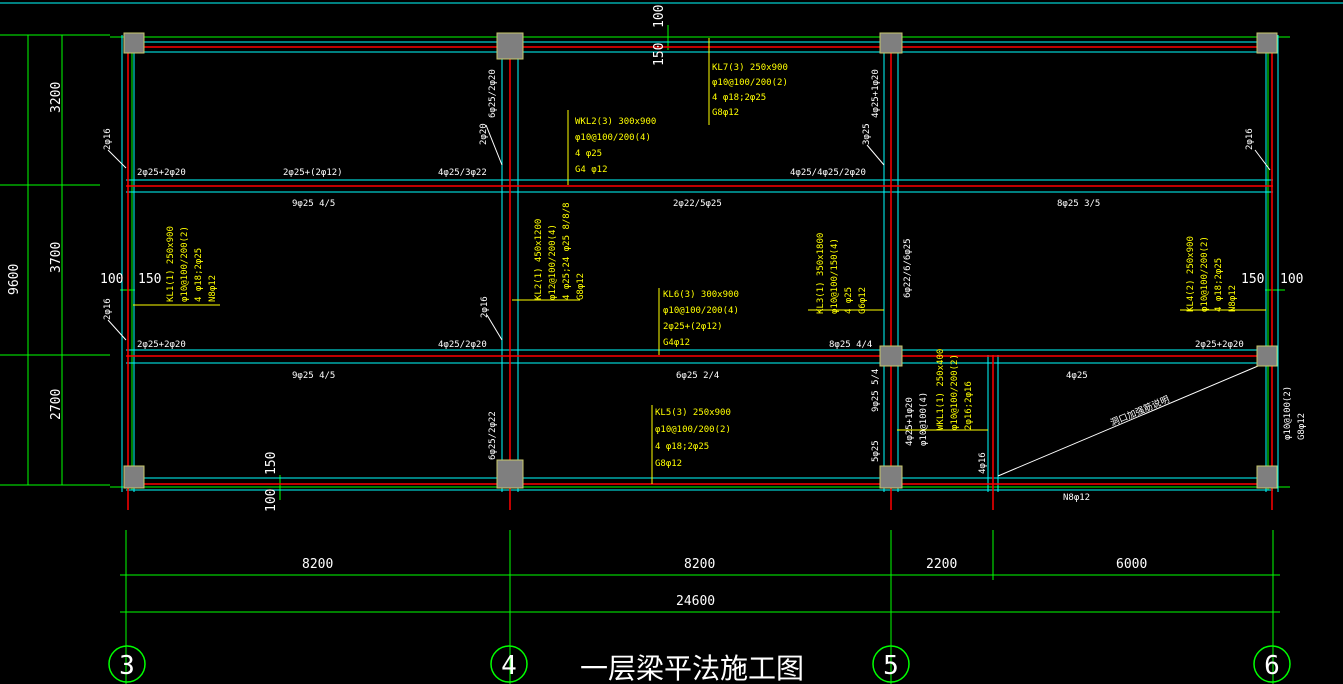  I want to click on beam-side-bar: G6φ12, so click(863, 300).